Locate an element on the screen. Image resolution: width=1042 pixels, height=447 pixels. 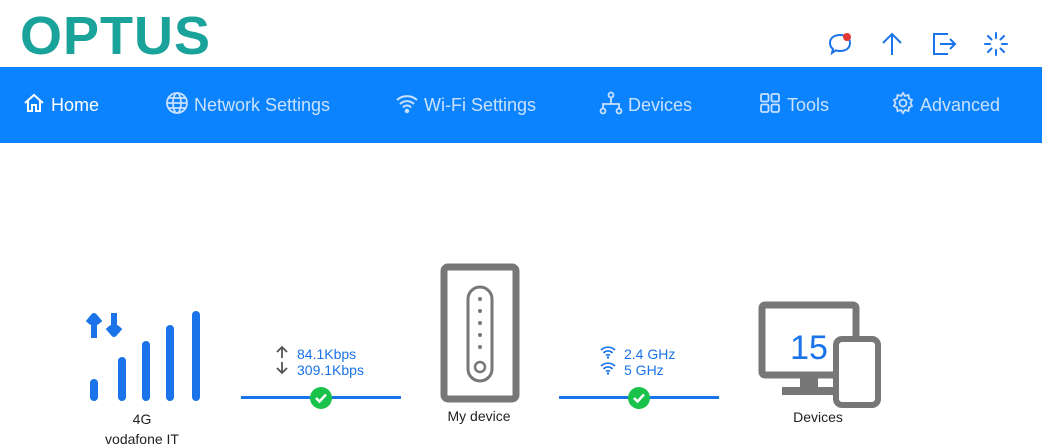
nav-item-label: Advanced is located at coordinates (960, 104).